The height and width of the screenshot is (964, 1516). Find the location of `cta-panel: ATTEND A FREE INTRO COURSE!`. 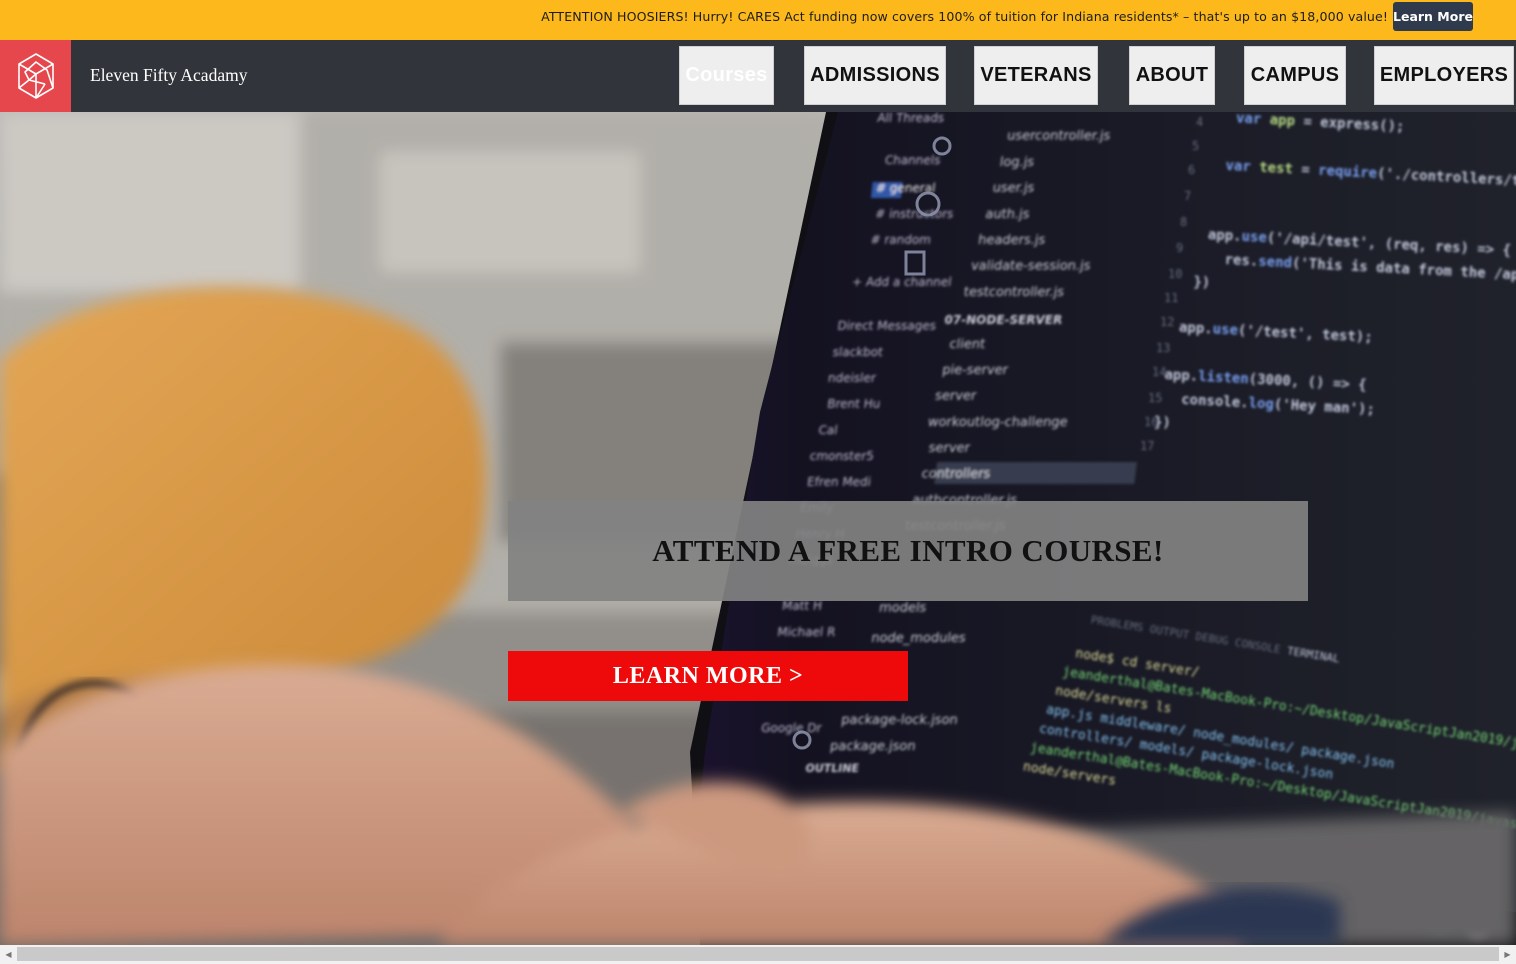

cta-panel: ATTEND A FREE INTRO COURSE! is located at coordinates (908, 551).